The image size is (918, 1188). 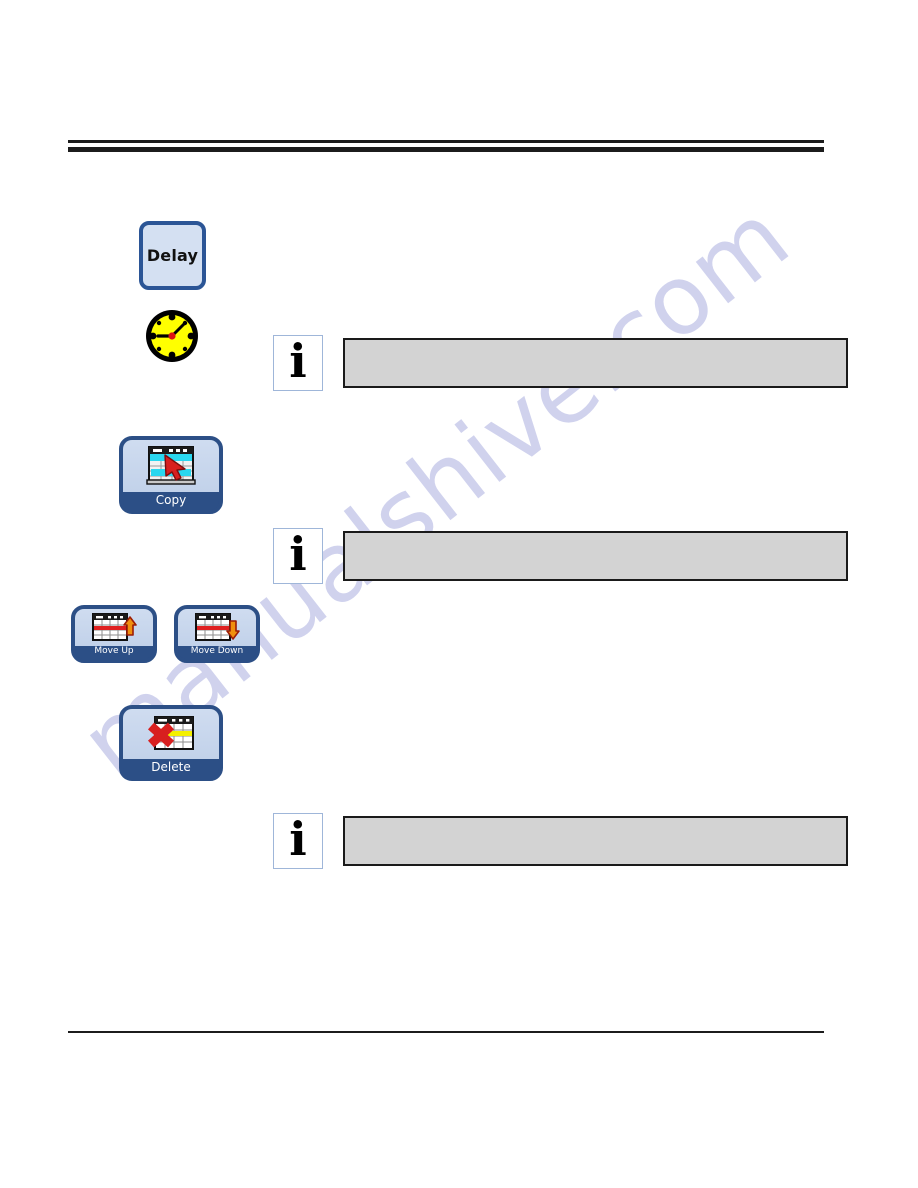 I want to click on copy-button-label: Copy, so click(x=171, y=501).